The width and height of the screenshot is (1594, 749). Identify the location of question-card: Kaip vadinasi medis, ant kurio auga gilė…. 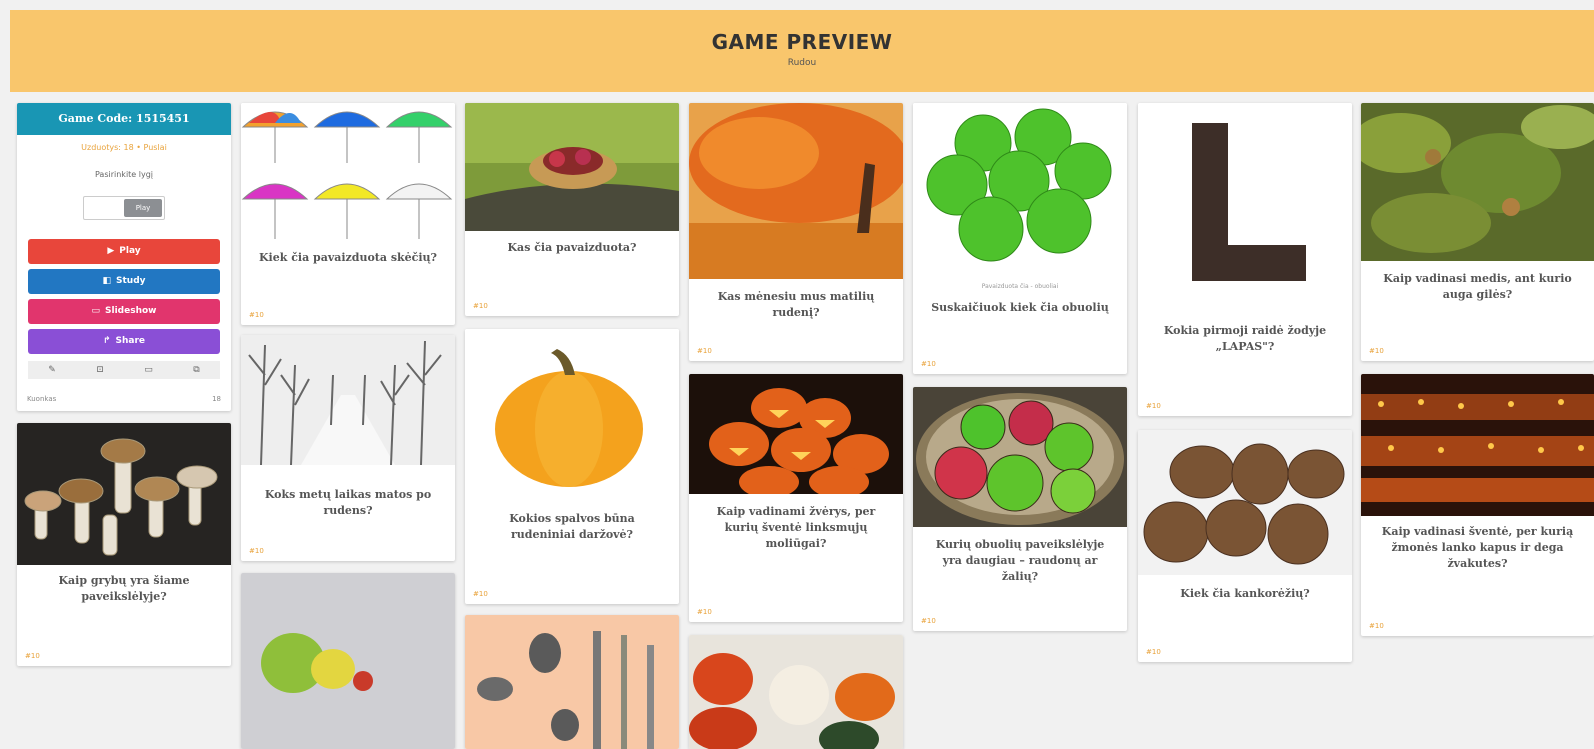
(1477, 232).